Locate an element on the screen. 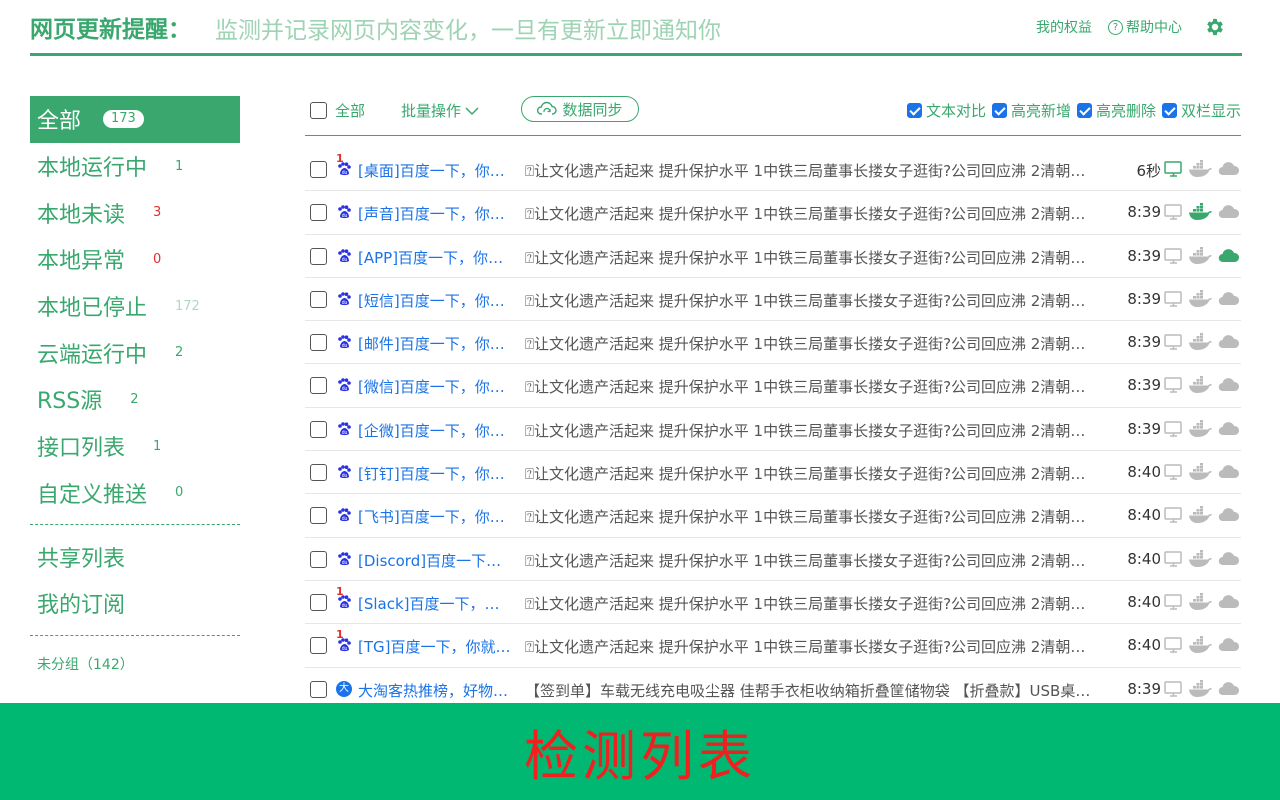 Image resolution: width=1280 pixels, height=800 pixels. row-title: [飞书]百度一下，你就知道 is located at coordinates (435, 516).